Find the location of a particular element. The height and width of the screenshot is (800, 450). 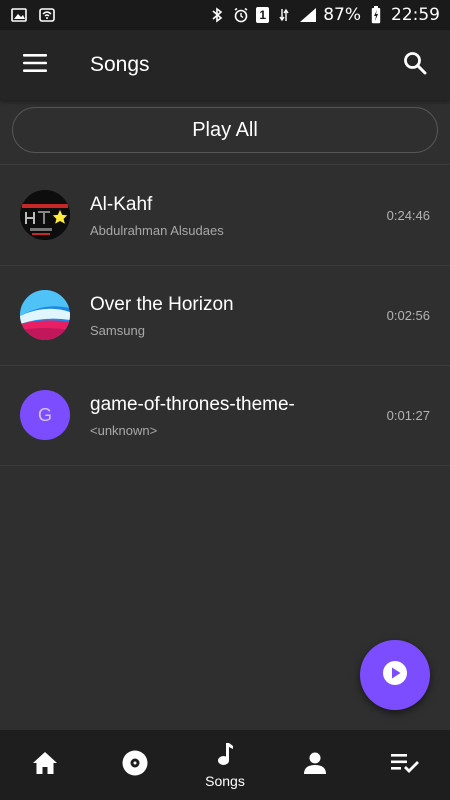

bottom-navigation: Songs is located at coordinates (225, 765).